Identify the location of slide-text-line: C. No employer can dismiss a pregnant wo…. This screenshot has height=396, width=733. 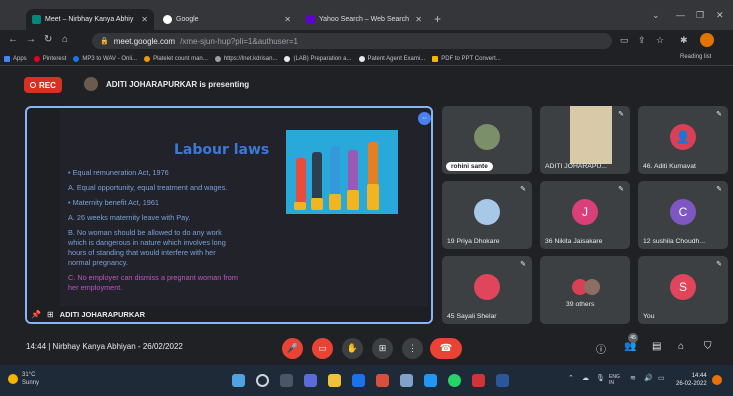
(153, 277).